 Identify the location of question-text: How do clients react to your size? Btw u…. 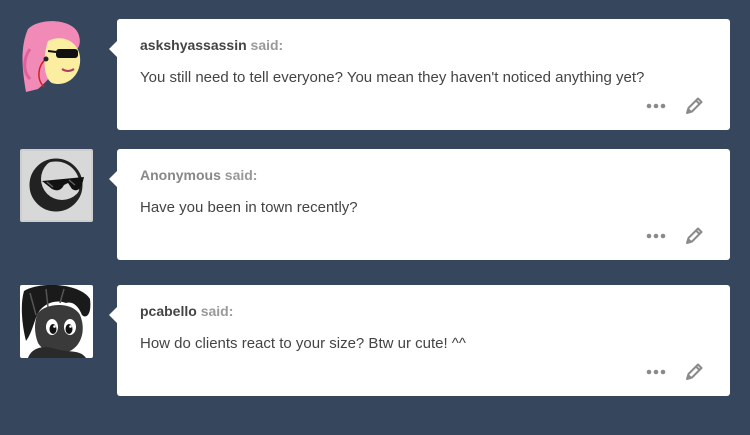
(303, 343).